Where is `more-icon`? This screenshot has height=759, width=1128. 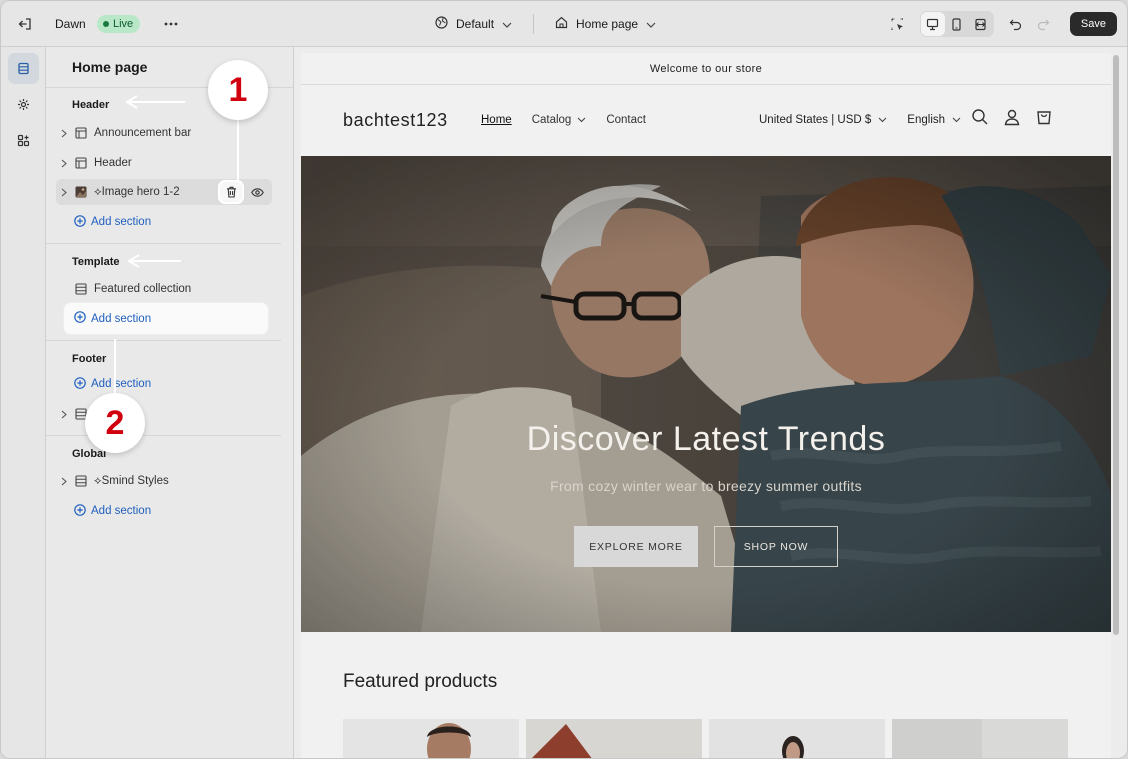 more-icon is located at coordinates (171, 24).